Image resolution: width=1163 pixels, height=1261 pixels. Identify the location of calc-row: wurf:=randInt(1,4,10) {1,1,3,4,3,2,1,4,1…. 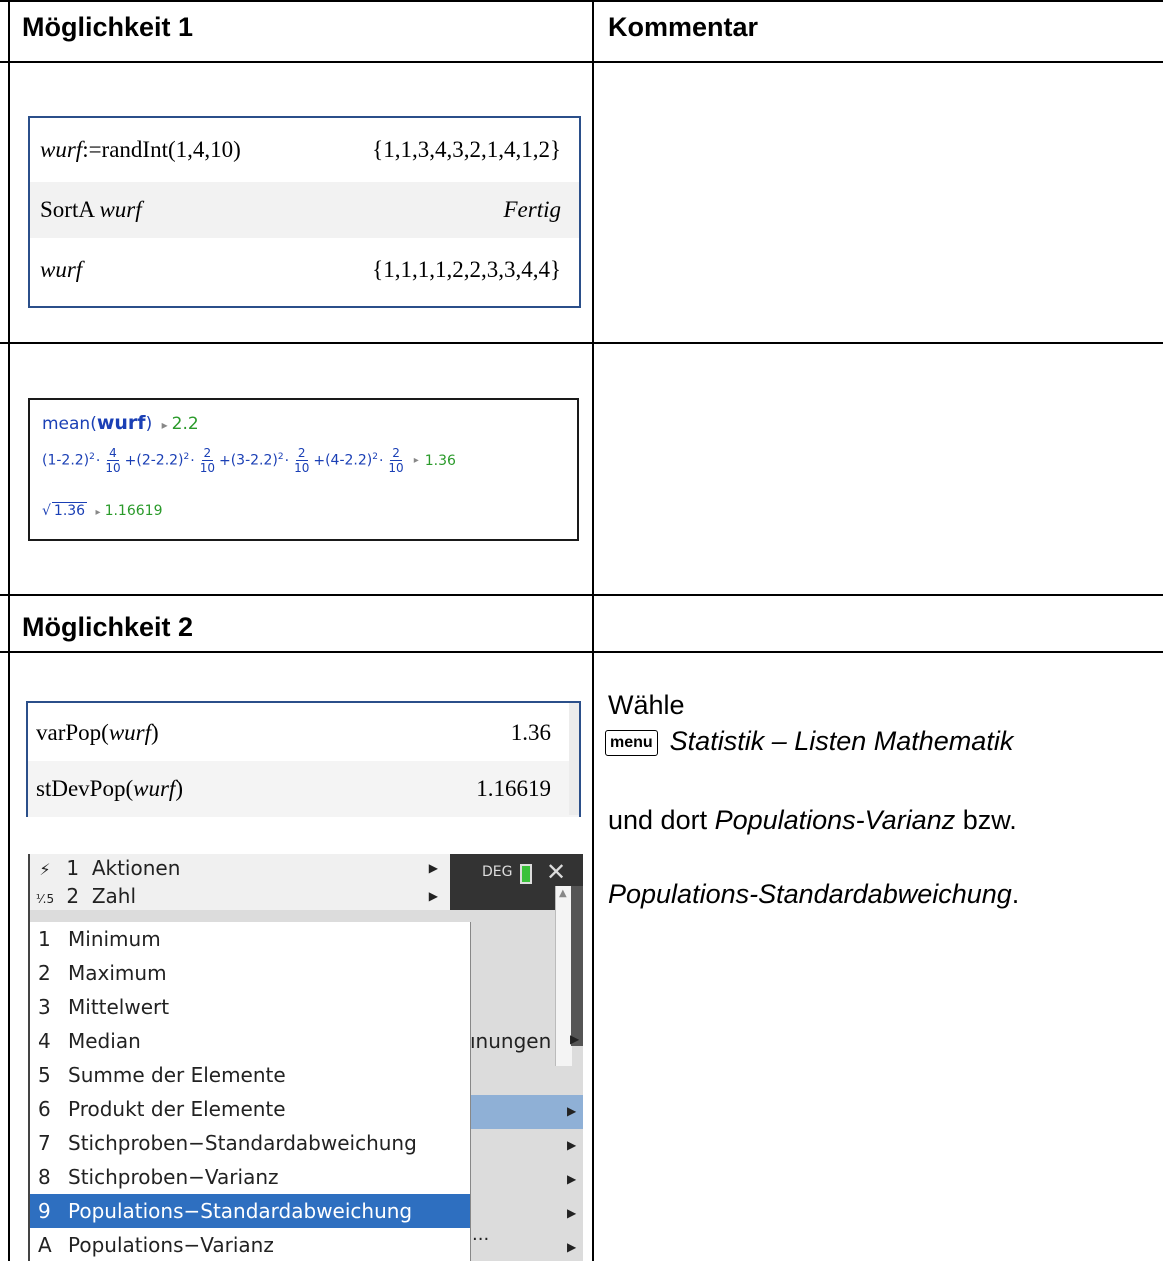
(304, 150).